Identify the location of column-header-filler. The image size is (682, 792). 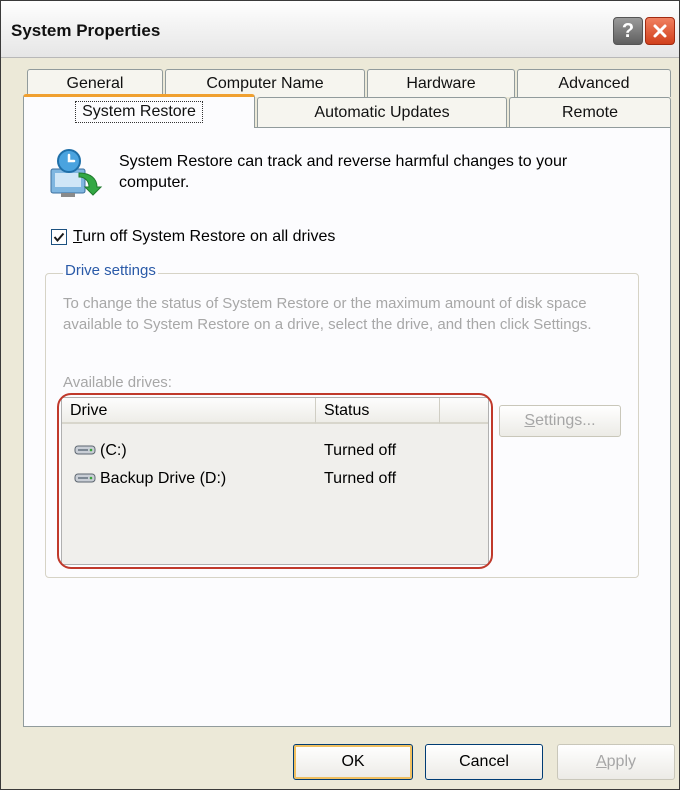
(464, 411).